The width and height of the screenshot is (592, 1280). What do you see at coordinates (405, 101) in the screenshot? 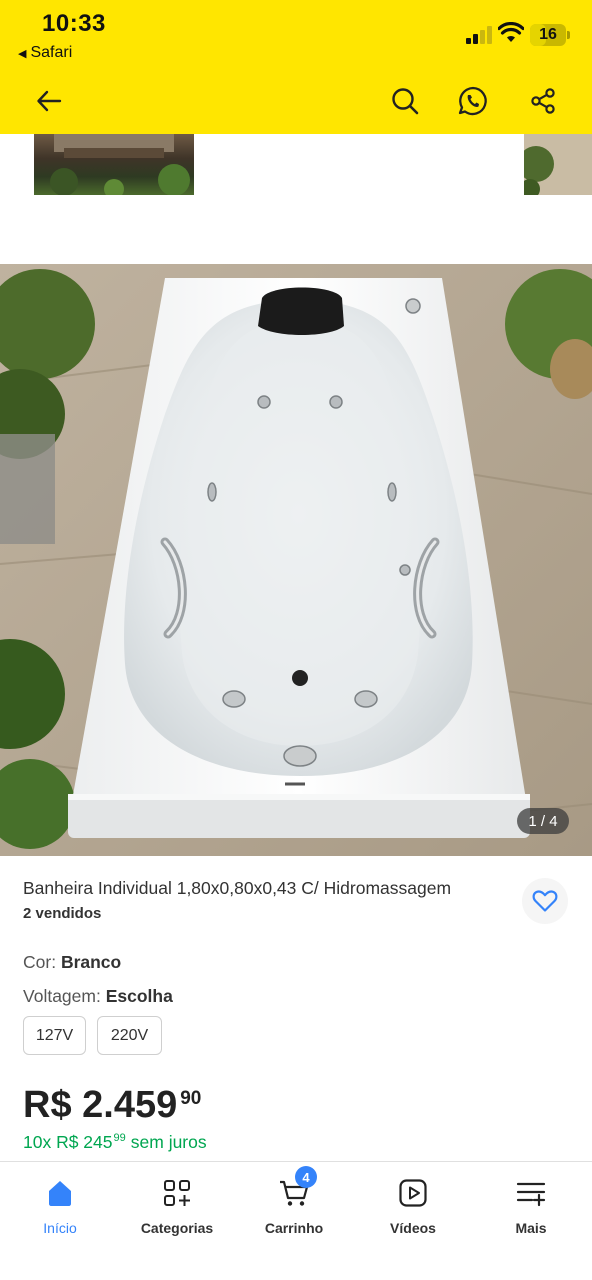
I see `search-icon` at bounding box center [405, 101].